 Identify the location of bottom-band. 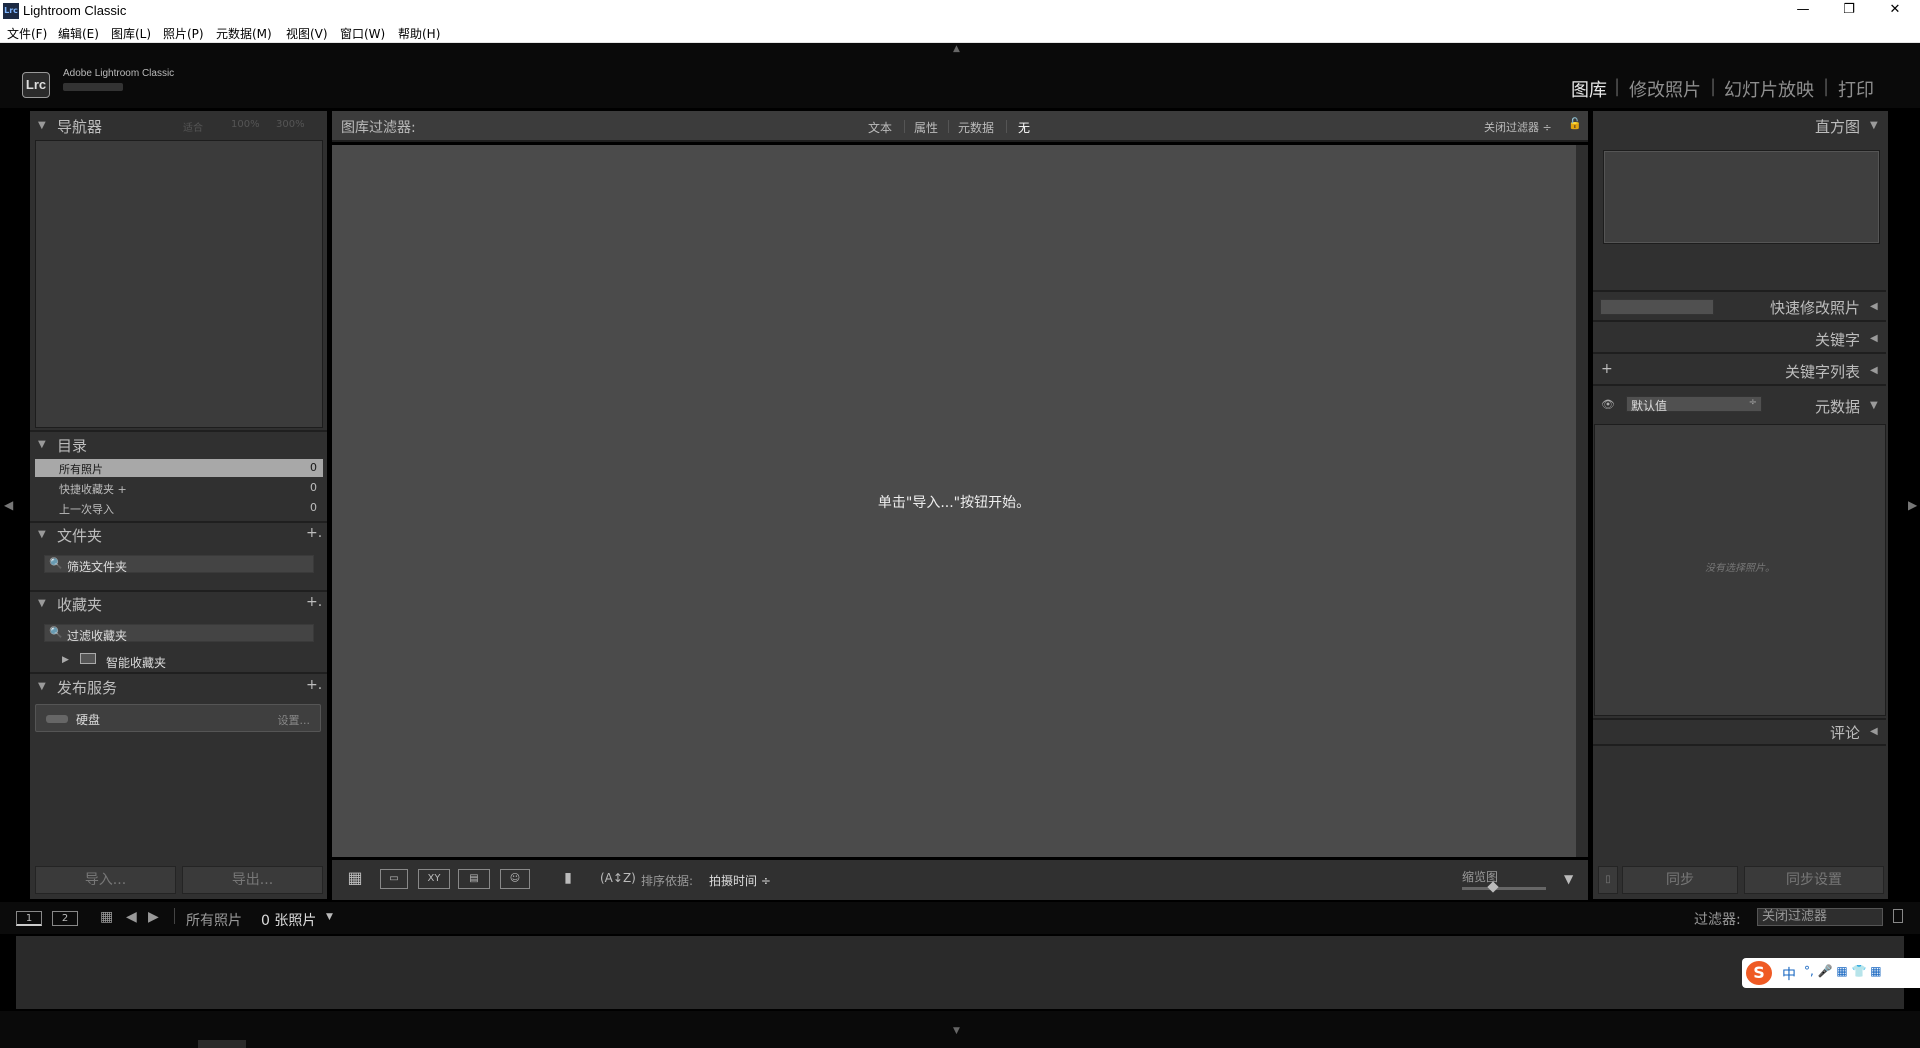
(960, 1029).